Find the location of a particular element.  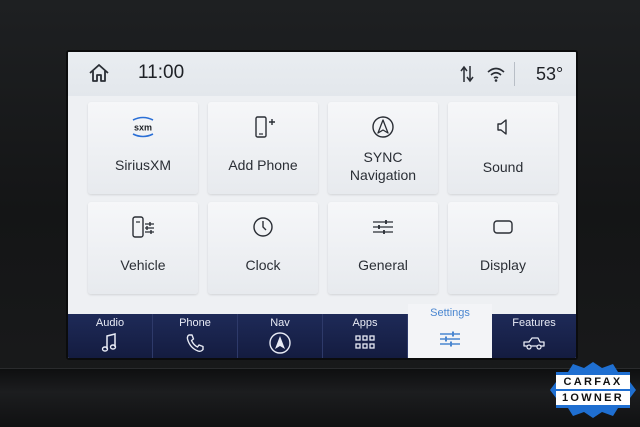

settings-sliders-icon is located at coordinates (450, 339).